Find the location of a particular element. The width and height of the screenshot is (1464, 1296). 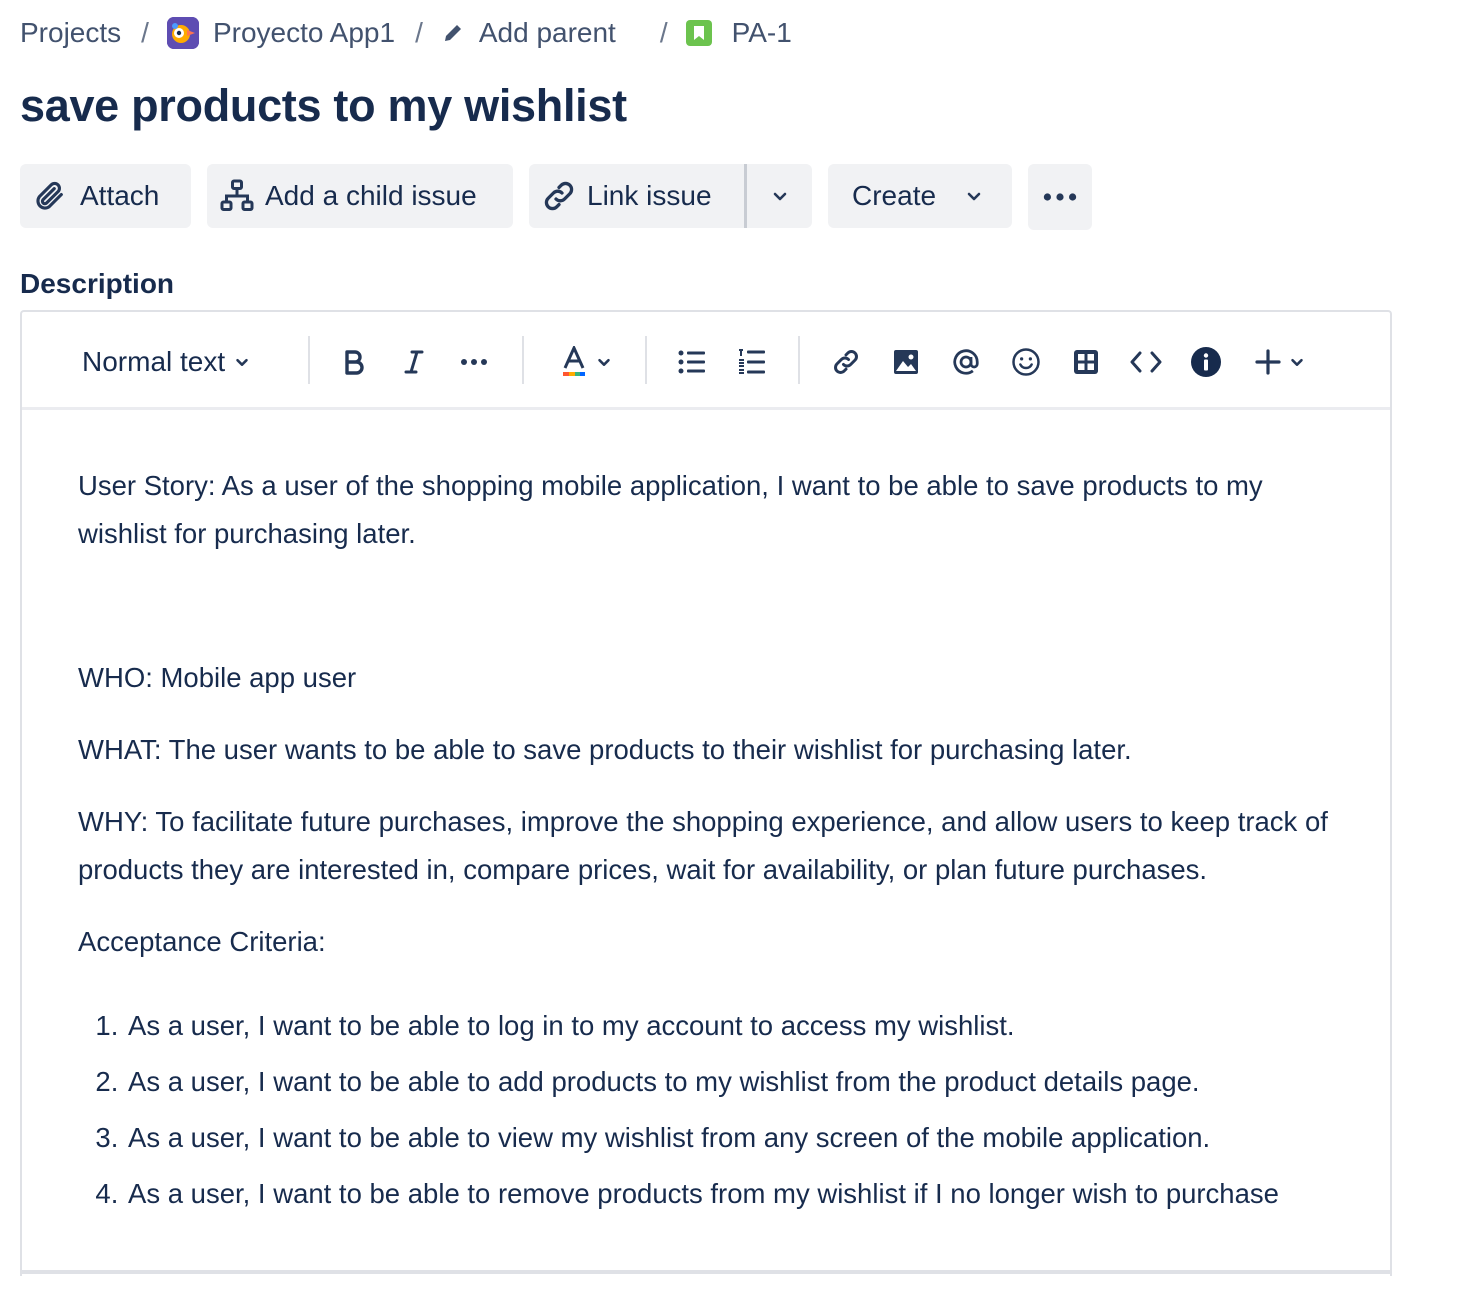

text-color-button is located at coordinates (587, 362).